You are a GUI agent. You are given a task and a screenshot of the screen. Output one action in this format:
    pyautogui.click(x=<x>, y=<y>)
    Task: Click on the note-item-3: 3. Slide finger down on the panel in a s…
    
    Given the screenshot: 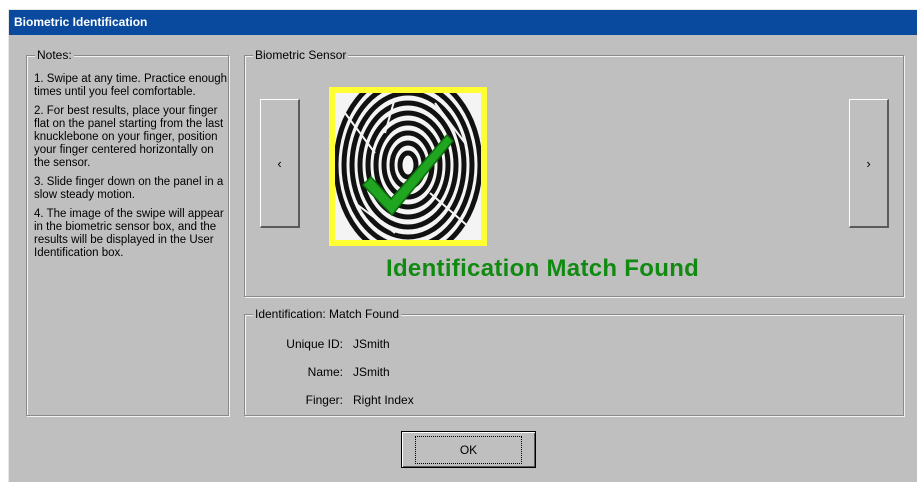 What is the action you would take?
    pyautogui.click(x=129, y=188)
    